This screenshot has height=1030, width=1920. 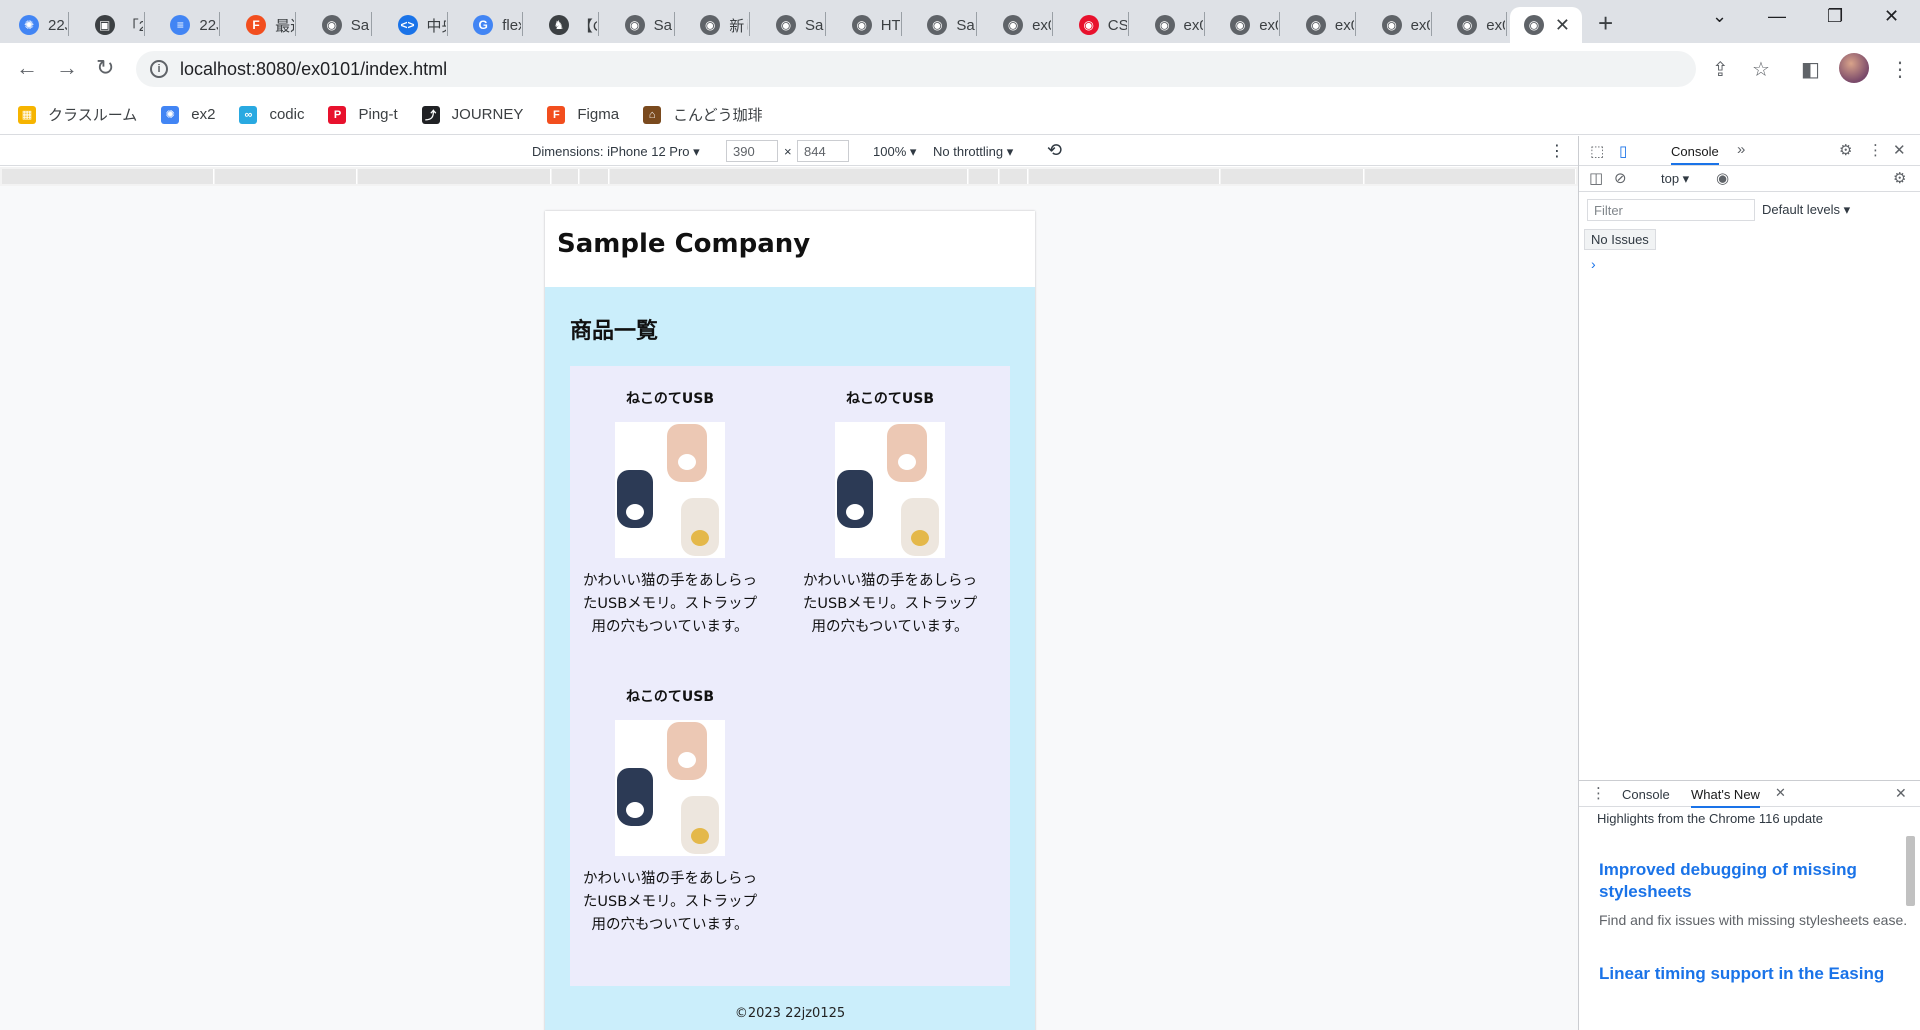 I want to click on browser-tab: F 最近, so click(x=263, y=25).